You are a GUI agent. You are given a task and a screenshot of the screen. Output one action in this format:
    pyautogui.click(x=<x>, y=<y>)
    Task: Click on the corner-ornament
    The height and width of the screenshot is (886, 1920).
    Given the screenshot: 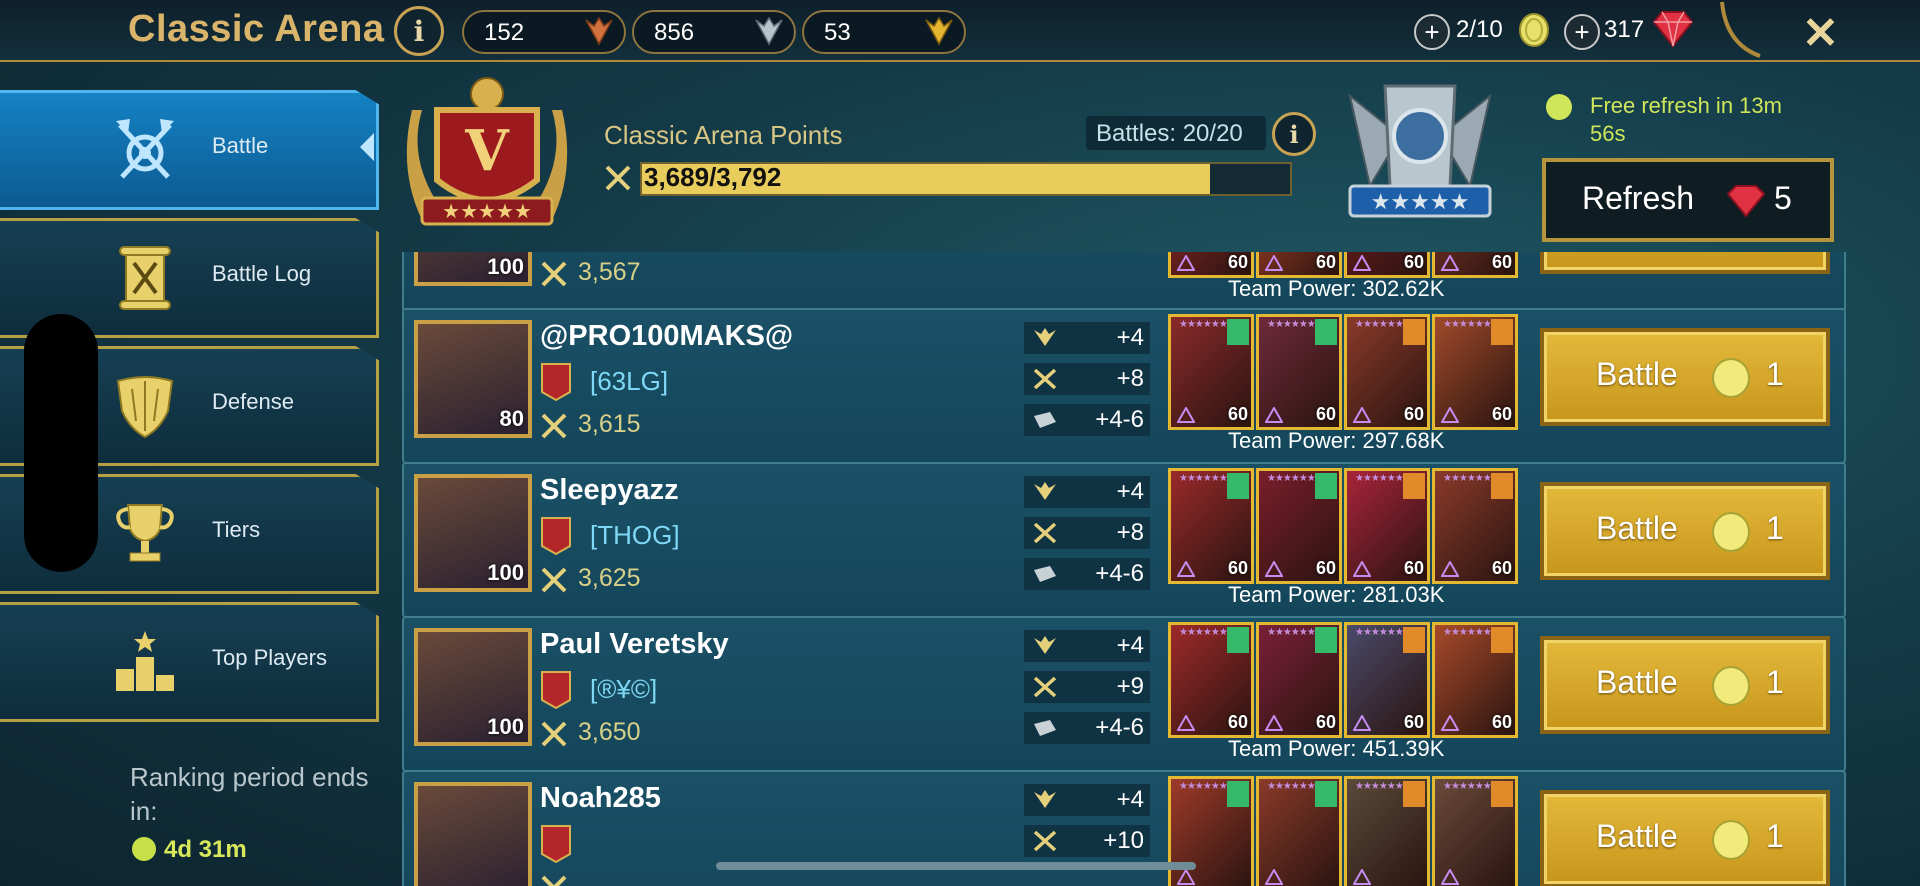 What is the action you would take?
    pyautogui.click(x=1740, y=29)
    